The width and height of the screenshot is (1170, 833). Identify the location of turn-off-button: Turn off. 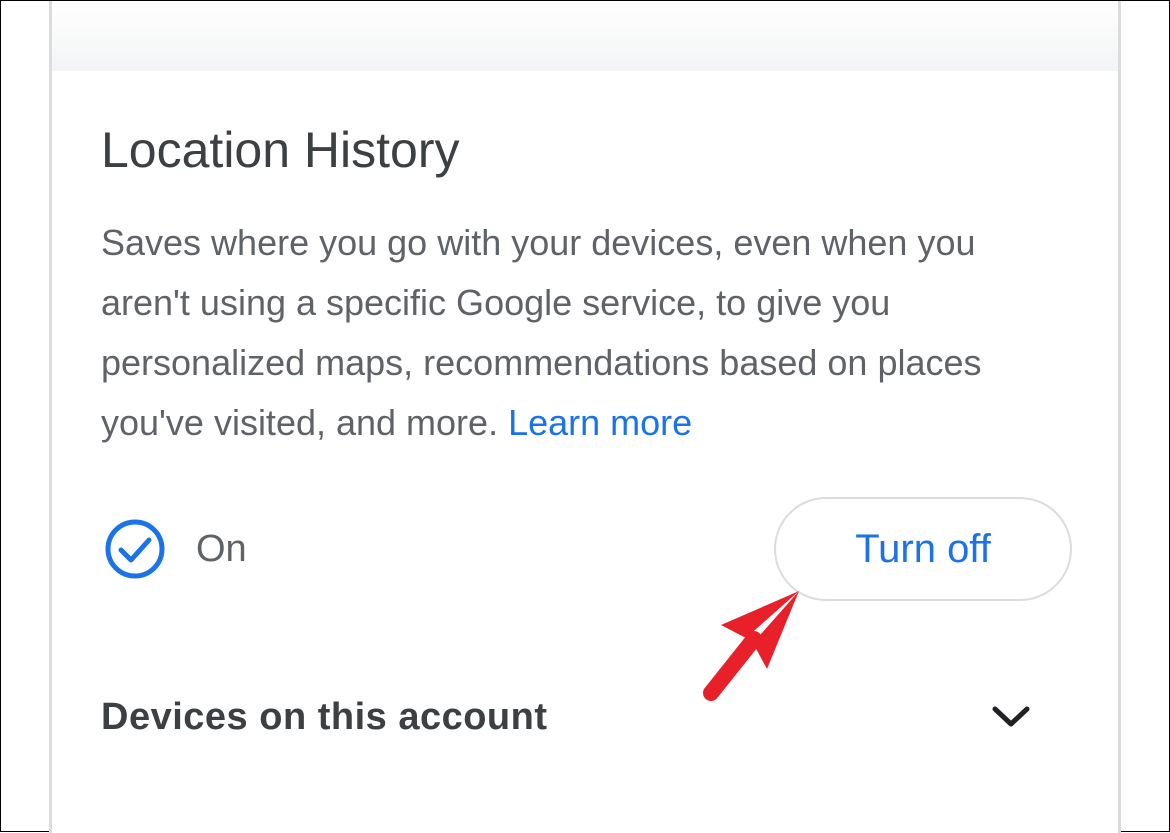
(923, 549).